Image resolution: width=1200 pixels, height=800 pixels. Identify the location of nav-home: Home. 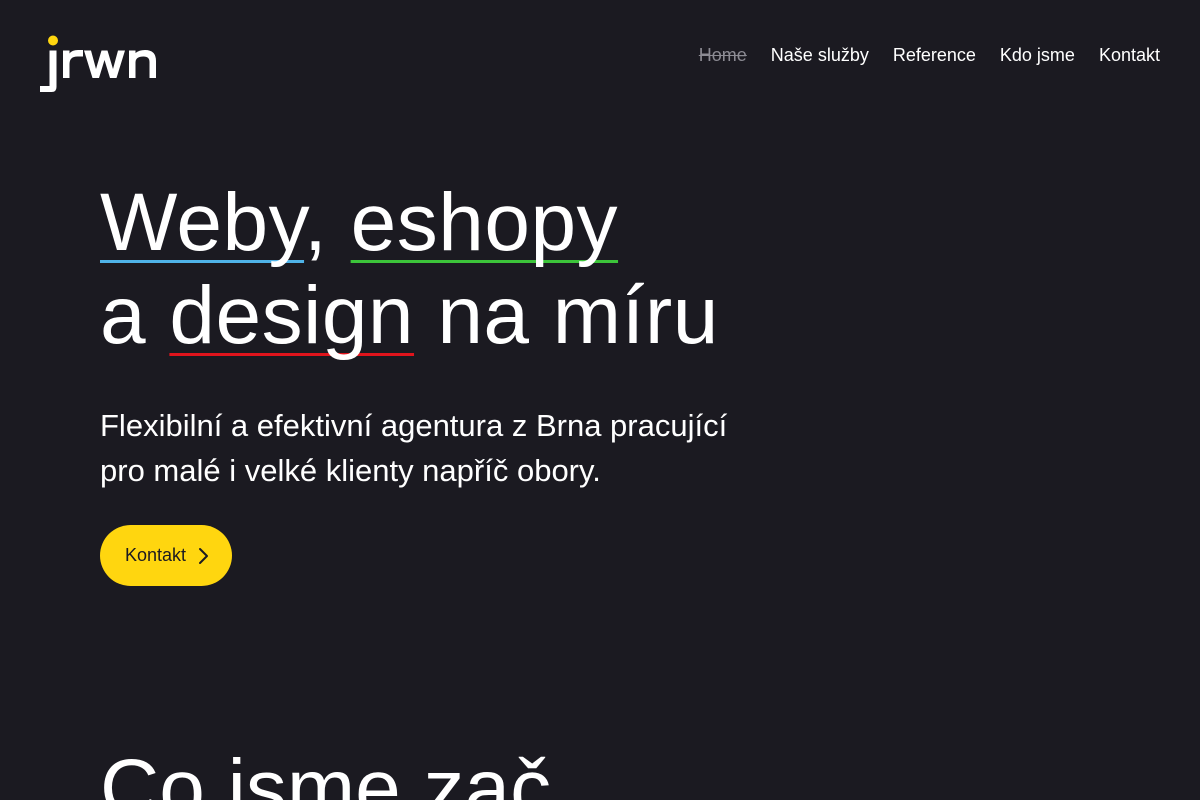
(723, 55).